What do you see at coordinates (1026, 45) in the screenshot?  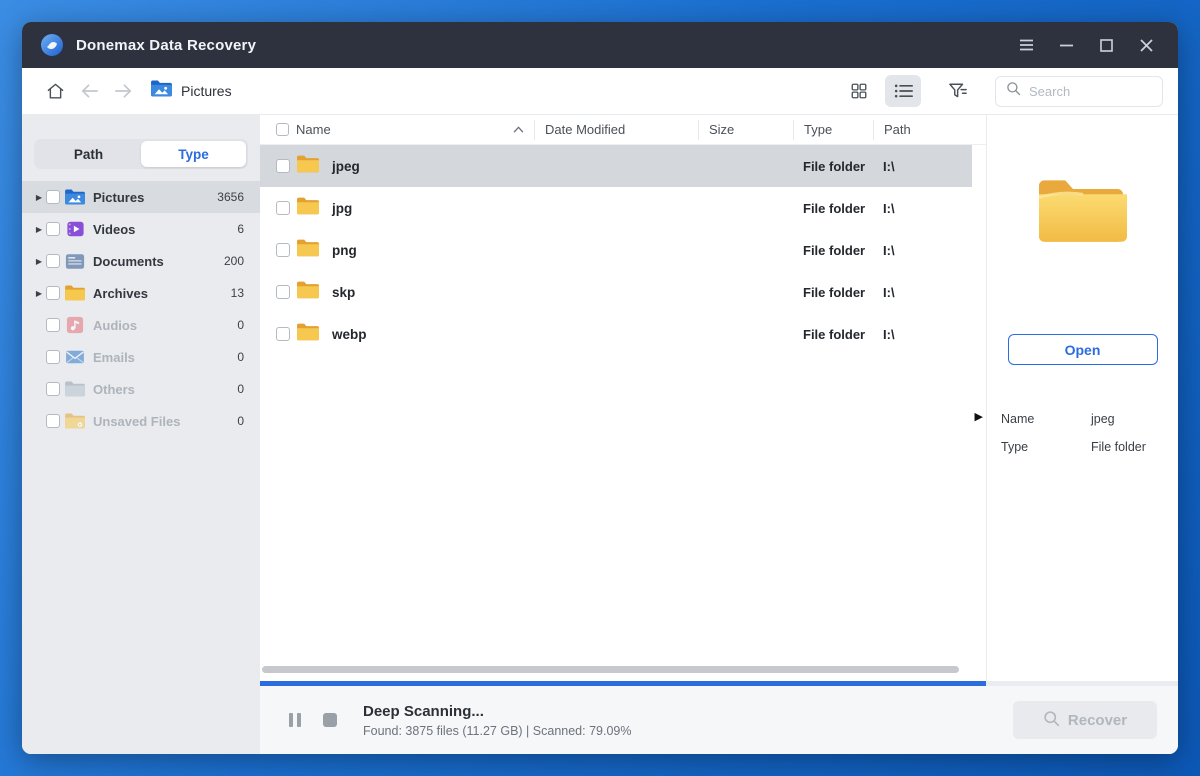 I see `menu-icon` at bounding box center [1026, 45].